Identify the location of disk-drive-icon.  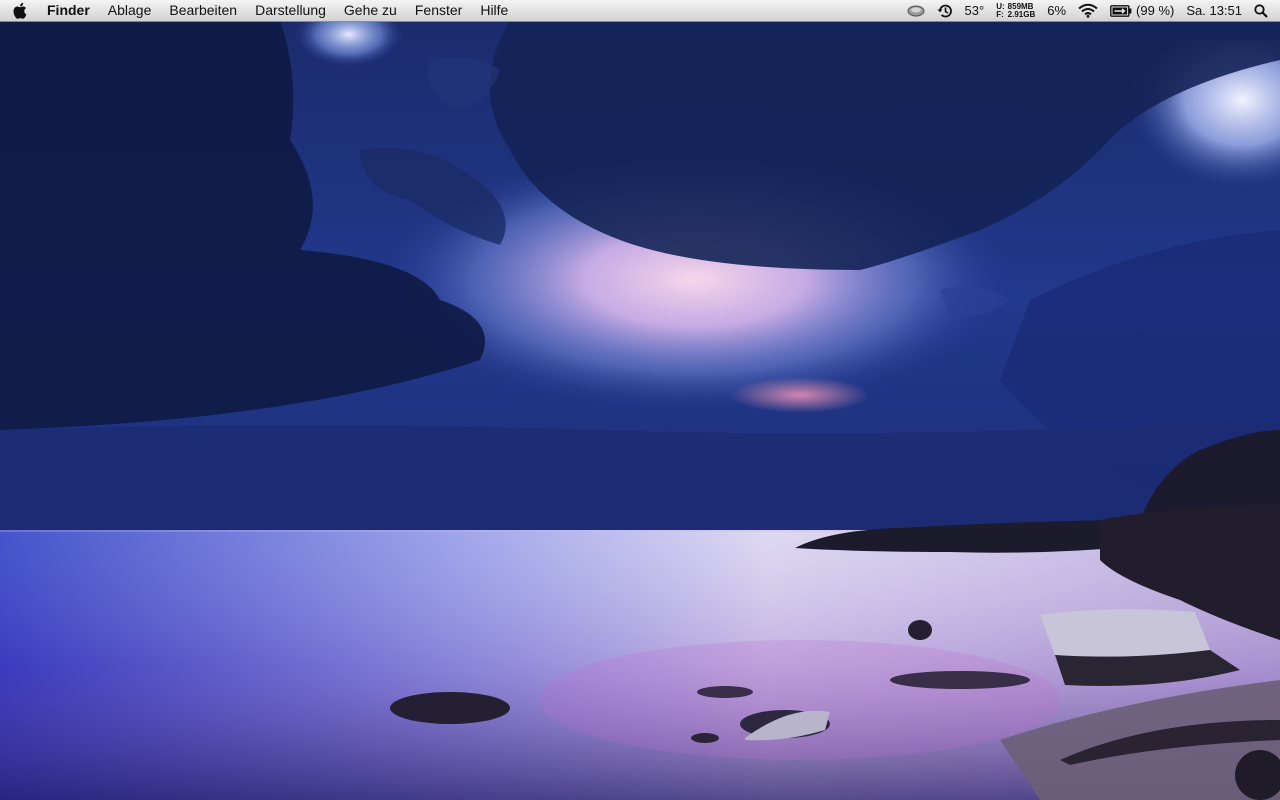
(916, 10).